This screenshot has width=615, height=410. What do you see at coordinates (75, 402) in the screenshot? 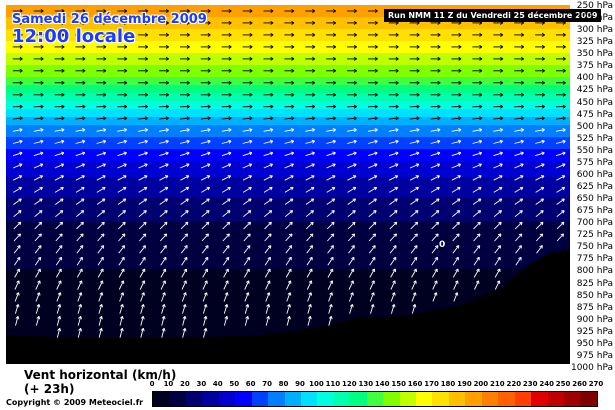
I see `copyright-label: Copyright © 2009 Meteociel.fr` at bounding box center [75, 402].